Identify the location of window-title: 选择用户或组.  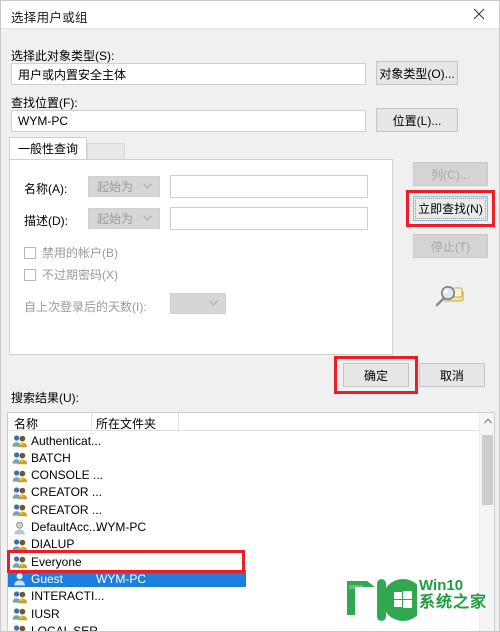
(49, 18).